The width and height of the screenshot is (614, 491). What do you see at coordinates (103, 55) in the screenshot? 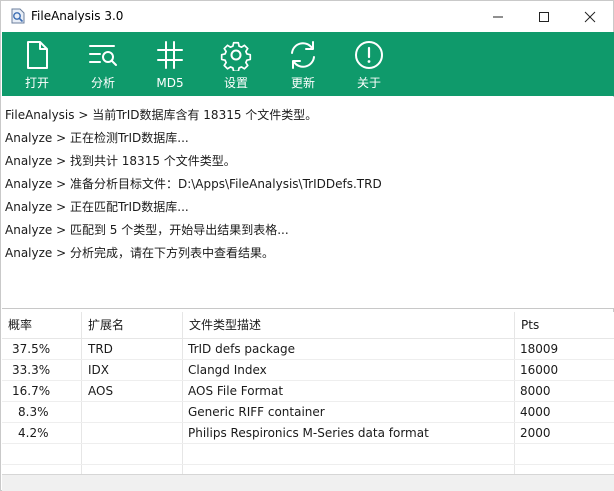
I see `list-search-icon` at bounding box center [103, 55].